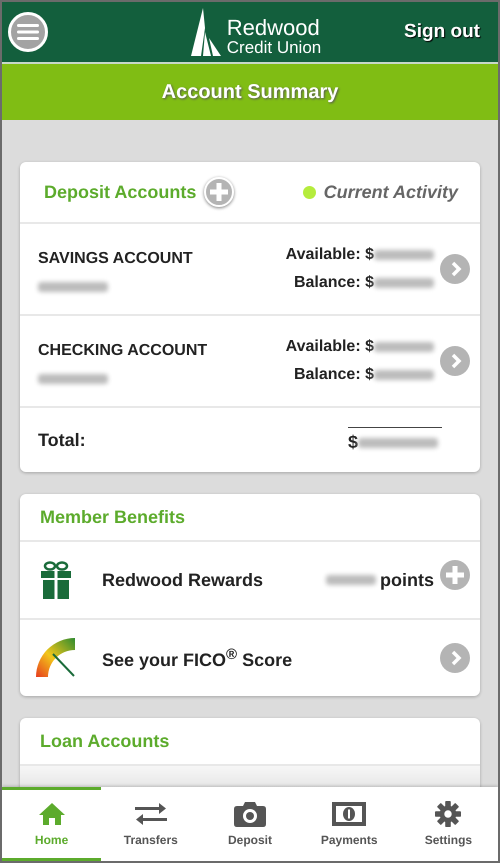 This screenshot has height=863, width=500. What do you see at coordinates (273, 28) in the screenshot?
I see `logo-name: Redwood` at bounding box center [273, 28].